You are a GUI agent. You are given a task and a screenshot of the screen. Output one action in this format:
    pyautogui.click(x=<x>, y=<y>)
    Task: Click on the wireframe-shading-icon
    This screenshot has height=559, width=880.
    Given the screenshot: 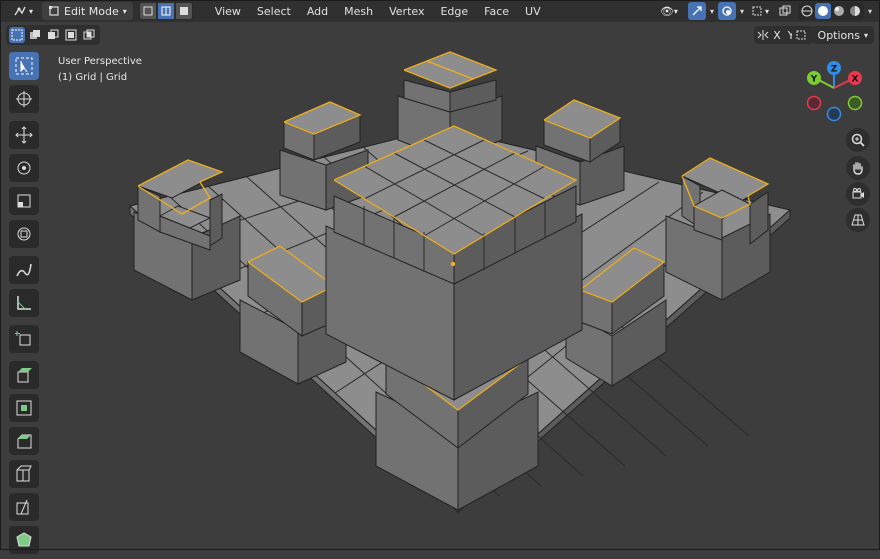 What is the action you would take?
    pyautogui.click(x=807, y=11)
    